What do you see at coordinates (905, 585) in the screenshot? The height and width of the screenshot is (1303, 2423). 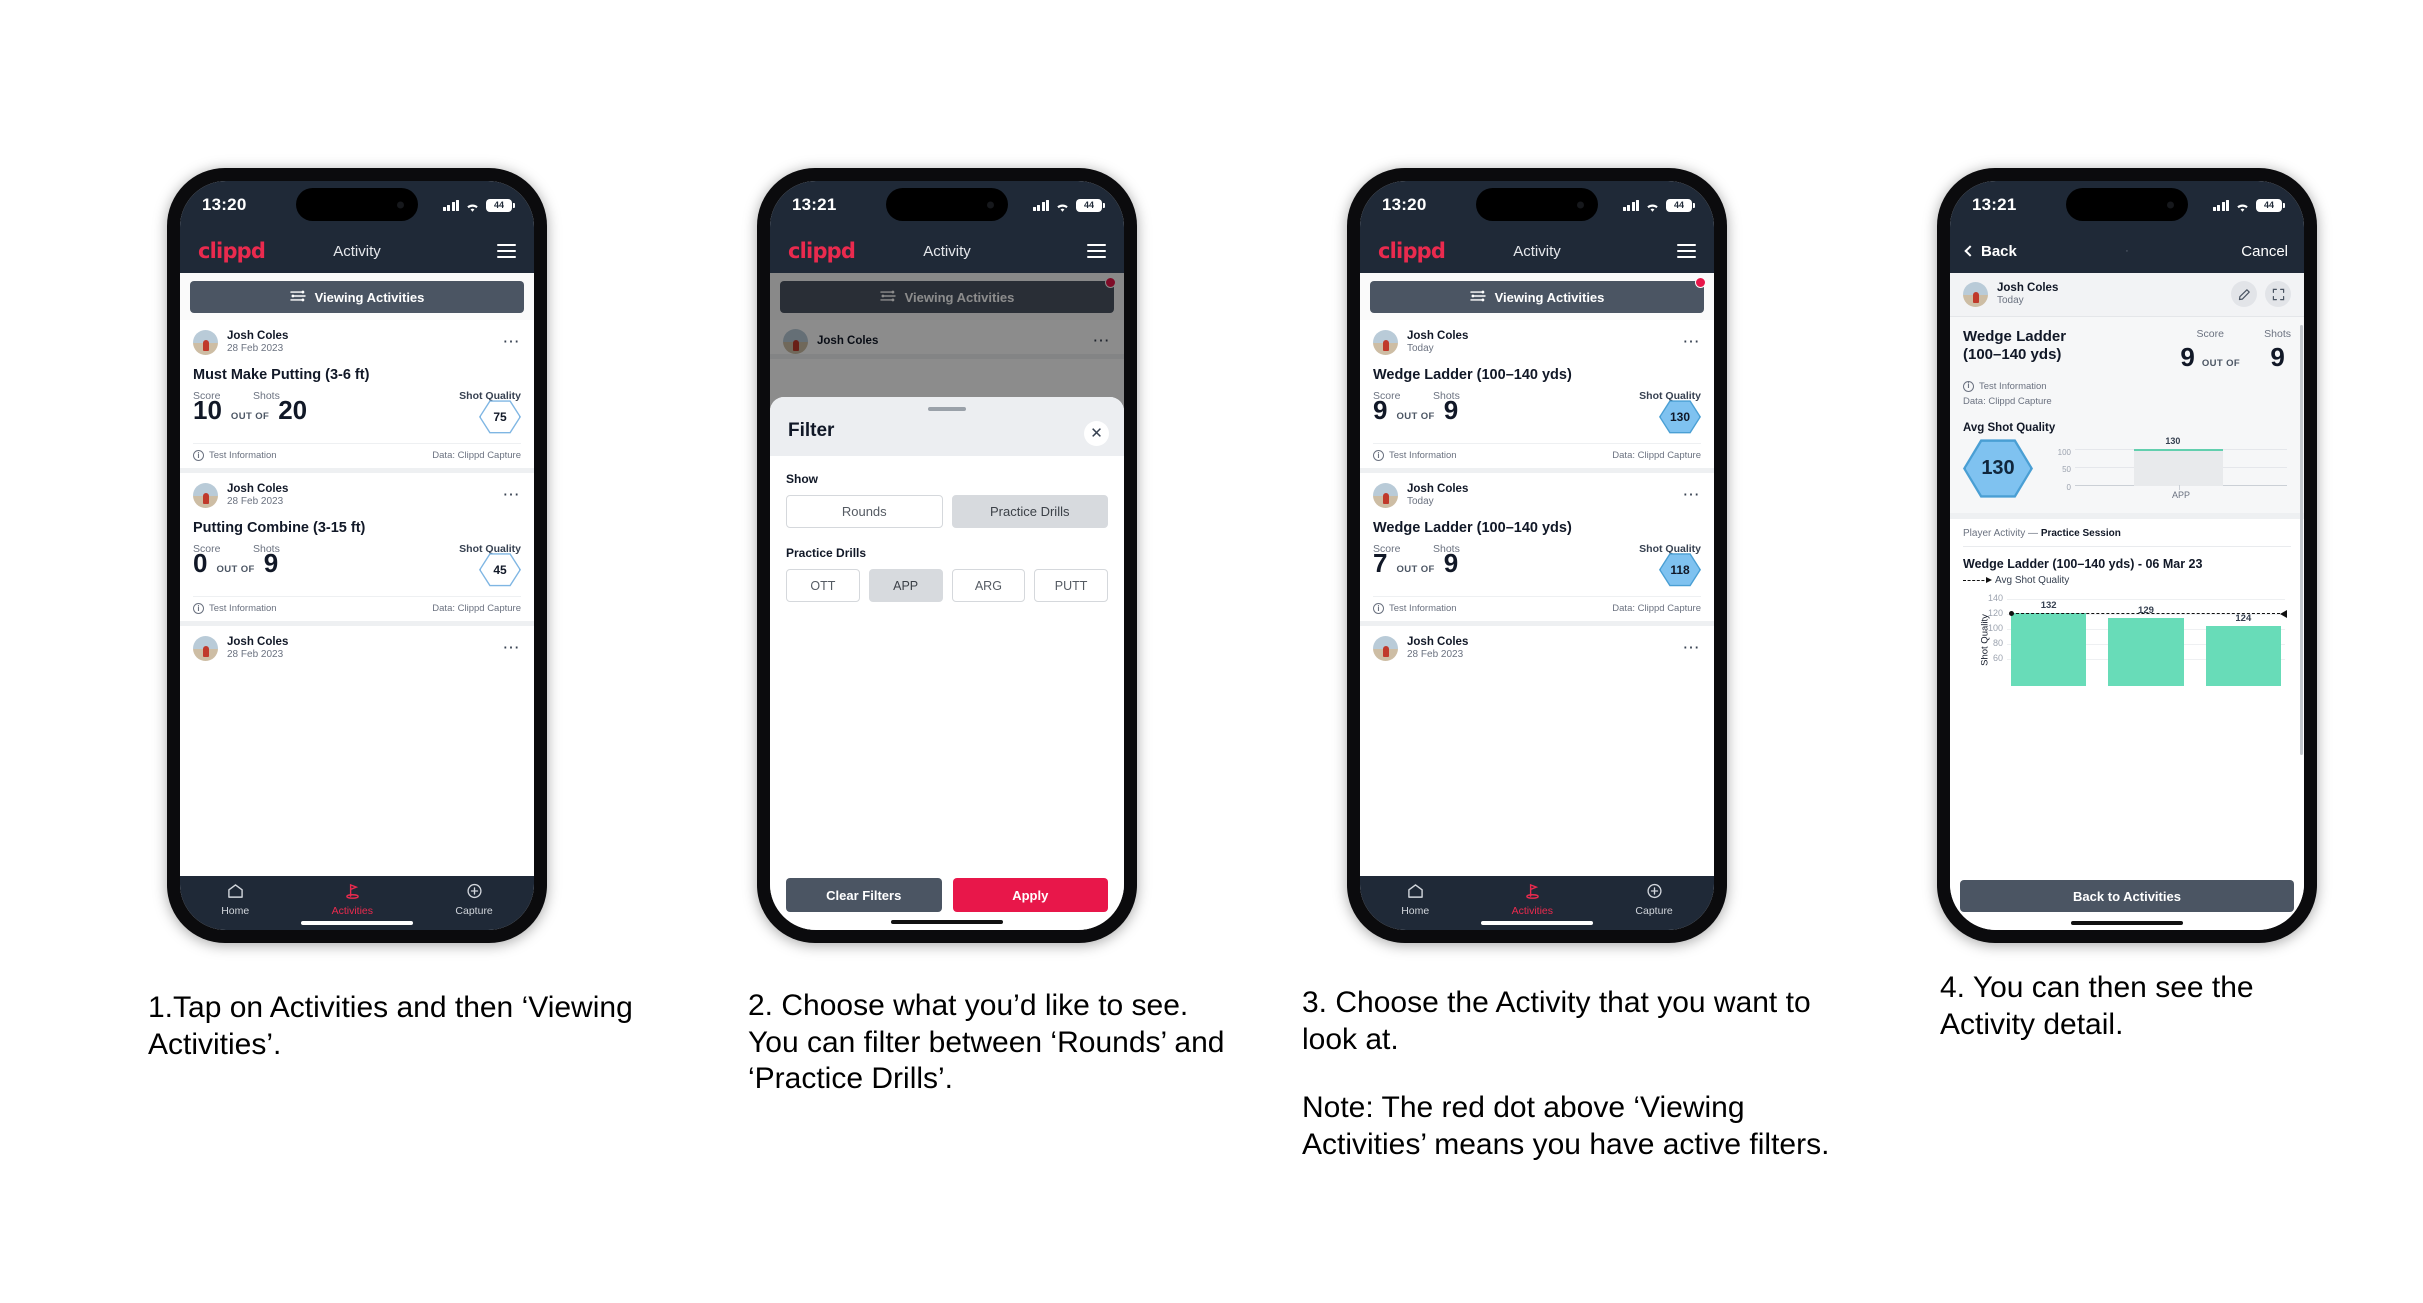 I see `chip-app: APP` at bounding box center [905, 585].